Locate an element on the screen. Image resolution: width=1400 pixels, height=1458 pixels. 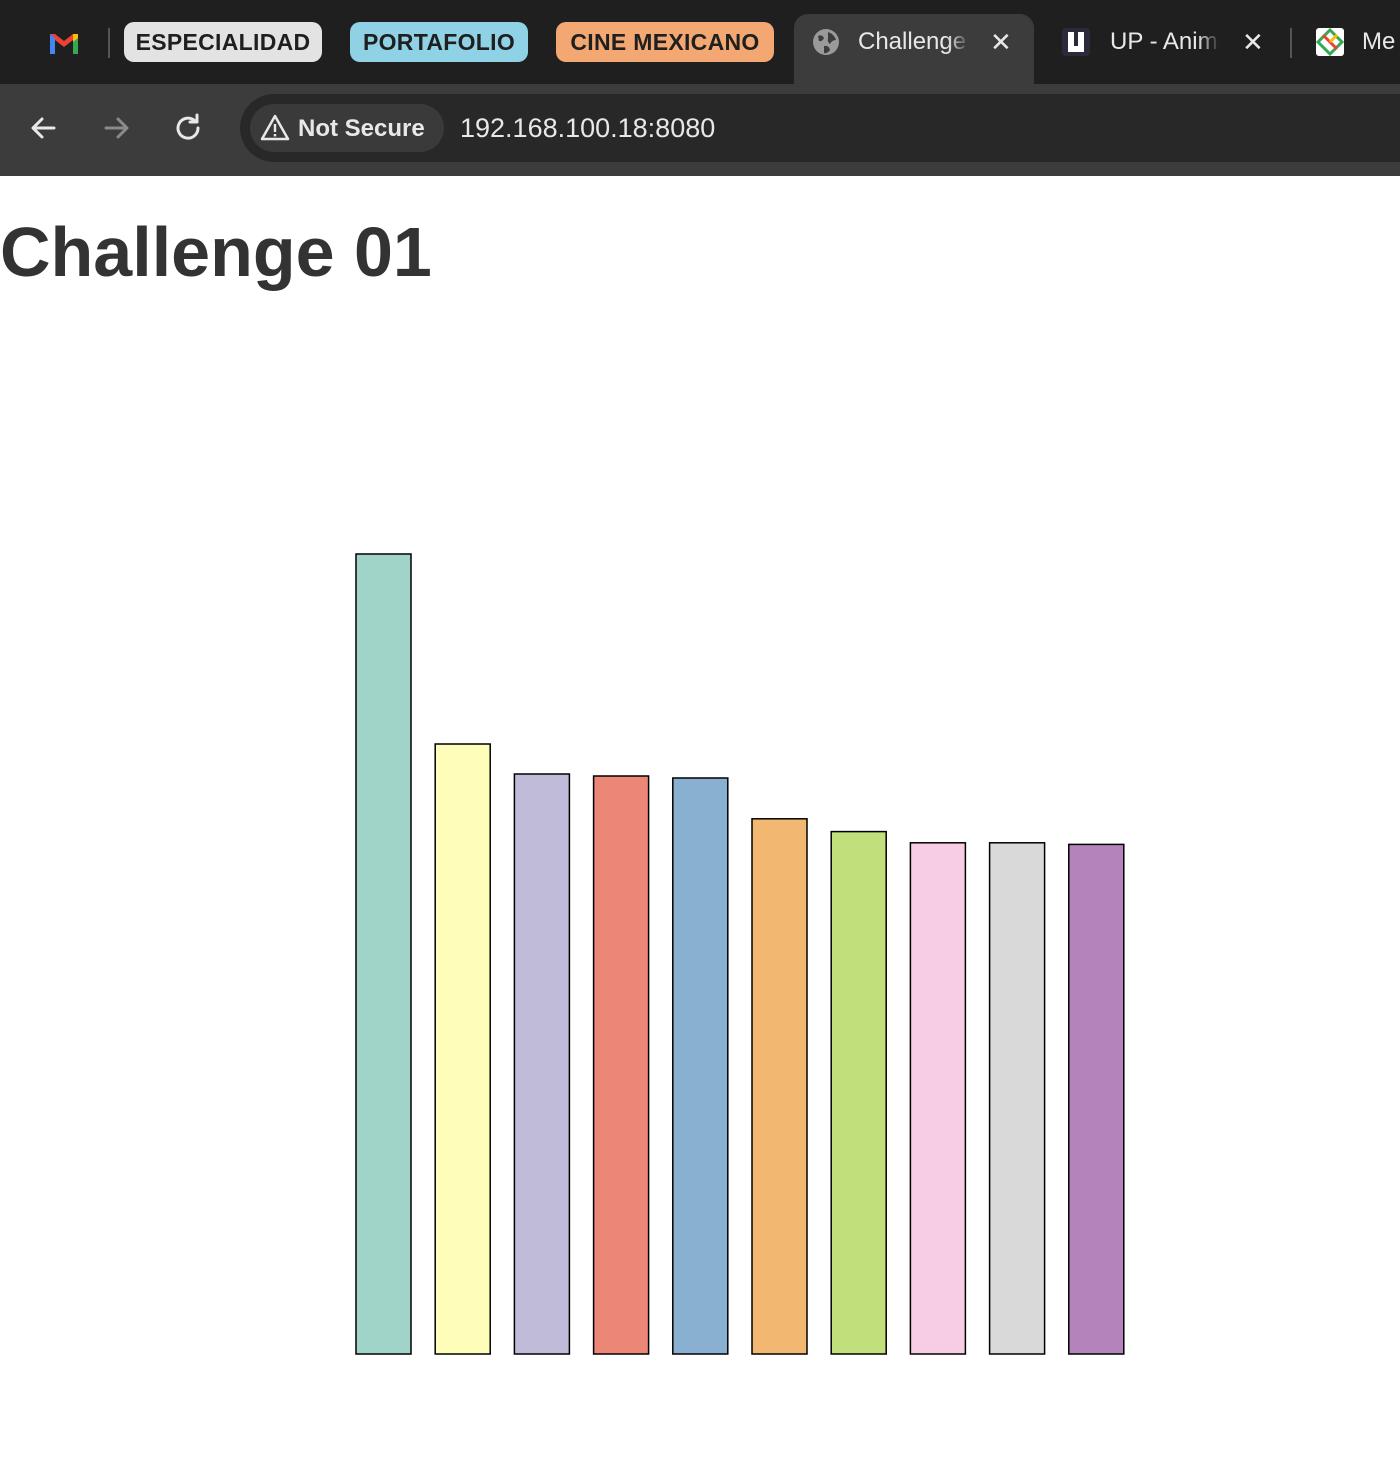
gmail-icon is located at coordinates (64, 42).